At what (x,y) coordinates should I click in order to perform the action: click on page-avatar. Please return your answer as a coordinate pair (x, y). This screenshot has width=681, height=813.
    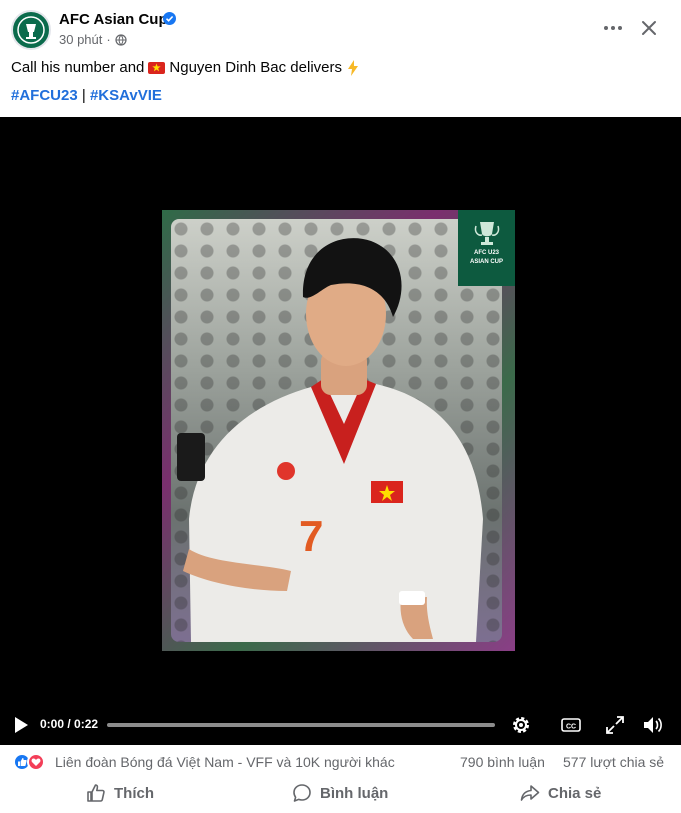
    Looking at the image, I should click on (31, 30).